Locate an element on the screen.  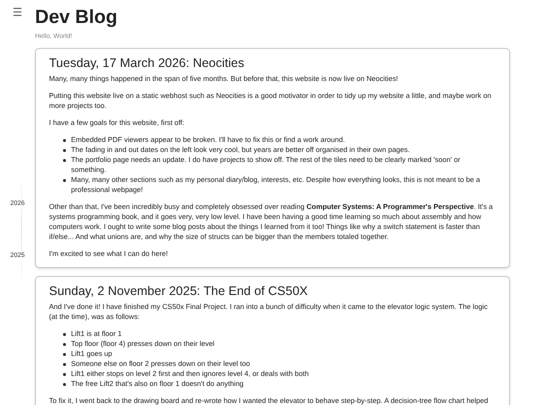
menu-icon: ☰ is located at coordinates (17, 13).